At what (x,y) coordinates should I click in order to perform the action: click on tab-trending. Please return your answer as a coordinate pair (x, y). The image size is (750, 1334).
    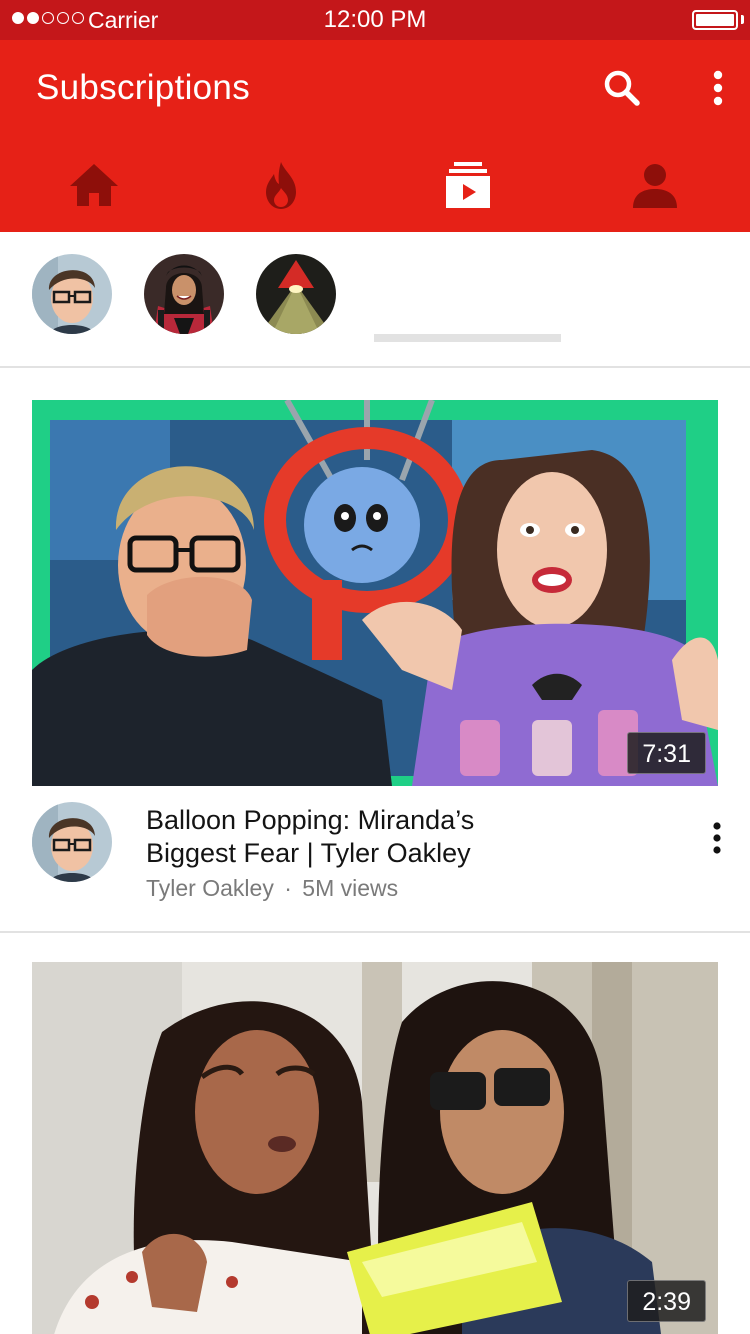
    Looking at the image, I should click on (280, 191).